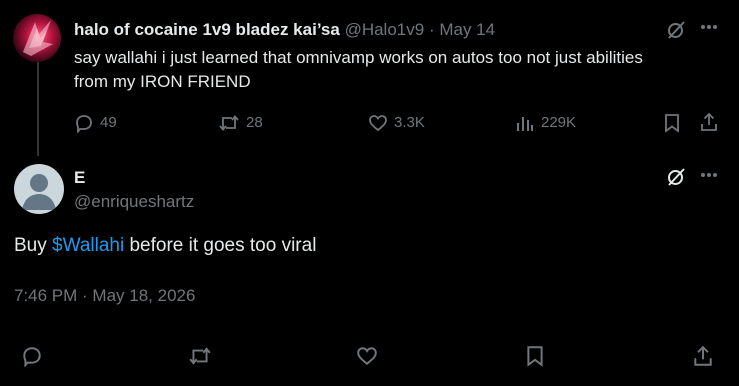 The width and height of the screenshot is (739, 386). I want to click on retweet-count: 28, so click(254, 122).